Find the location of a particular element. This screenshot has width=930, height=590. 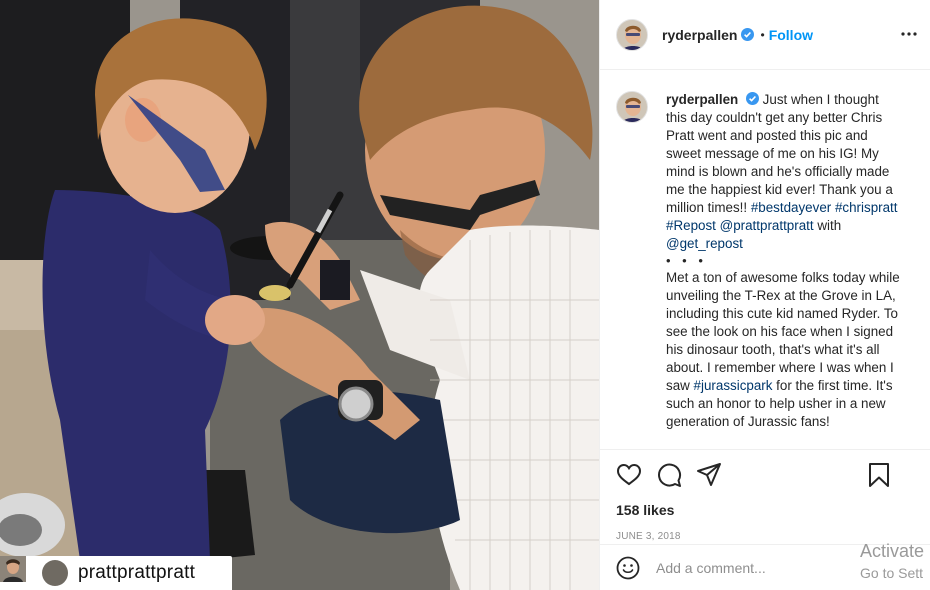

caption-username: ryderpallen is located at coordinates (702, 99).